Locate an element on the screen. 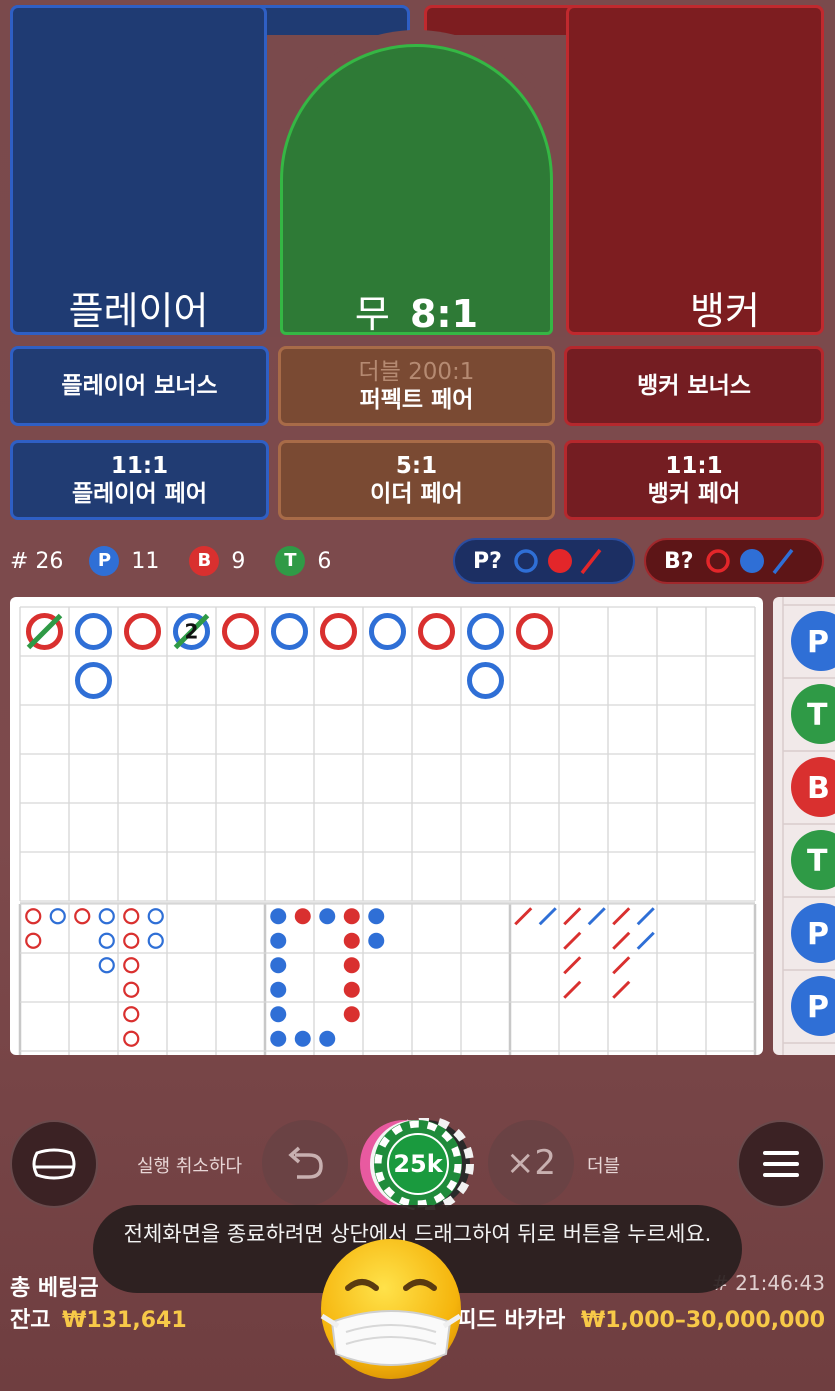 Image resolution: width=835 pixels, height=1391 pixels. banker-ask-button: B? is located at coordinates (734, 561).